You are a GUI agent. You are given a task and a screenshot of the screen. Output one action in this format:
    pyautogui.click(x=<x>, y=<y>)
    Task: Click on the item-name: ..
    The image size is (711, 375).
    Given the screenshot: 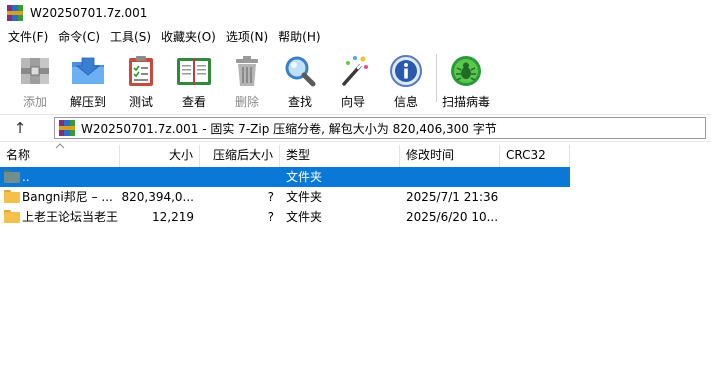 What is the action you would take?
    pyautogui.click(x=26, y=177)
    